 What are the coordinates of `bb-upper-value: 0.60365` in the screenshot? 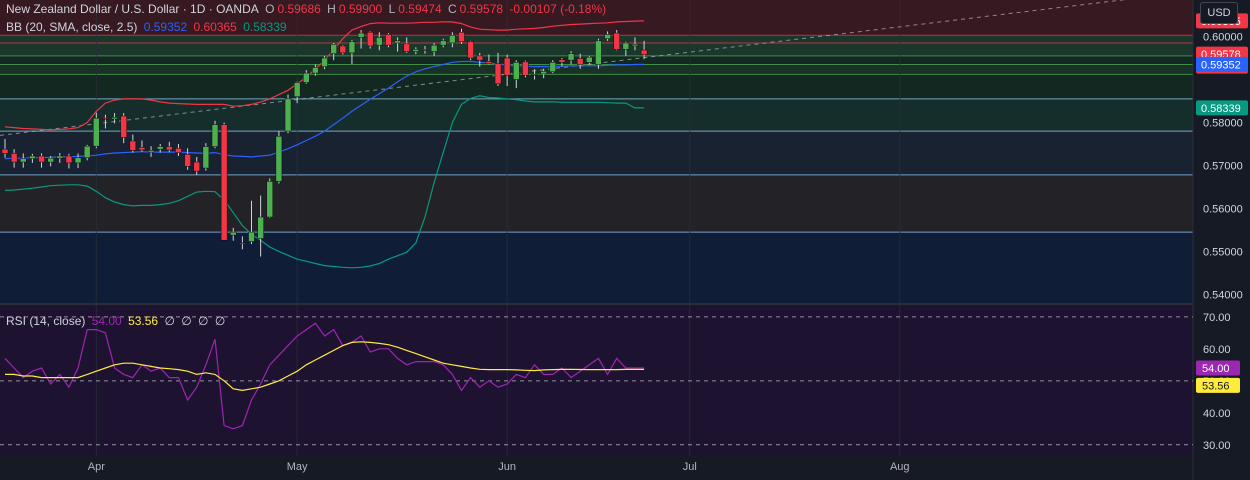 It's located at (215, 27).